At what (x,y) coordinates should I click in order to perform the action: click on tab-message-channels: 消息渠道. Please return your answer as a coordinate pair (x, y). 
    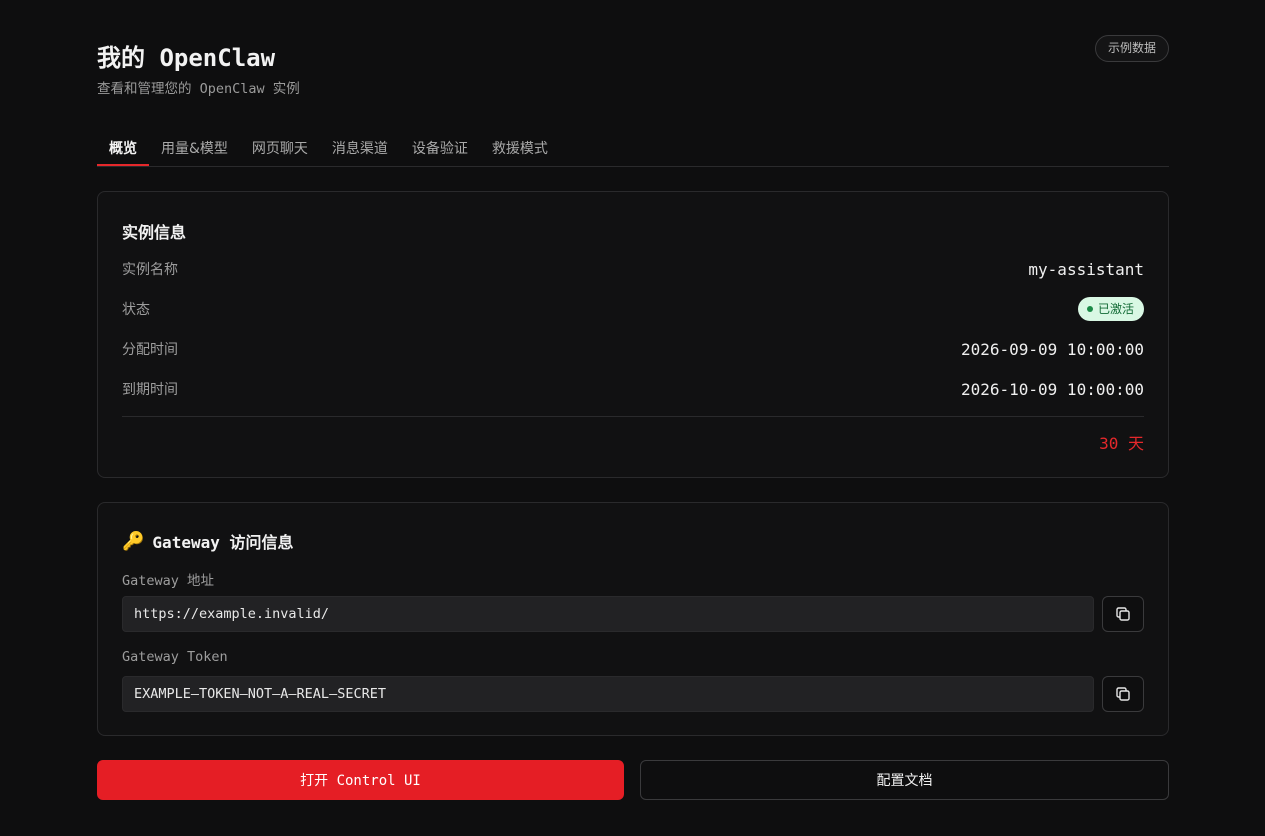
    Looking at the image, I should click on (360, 148).